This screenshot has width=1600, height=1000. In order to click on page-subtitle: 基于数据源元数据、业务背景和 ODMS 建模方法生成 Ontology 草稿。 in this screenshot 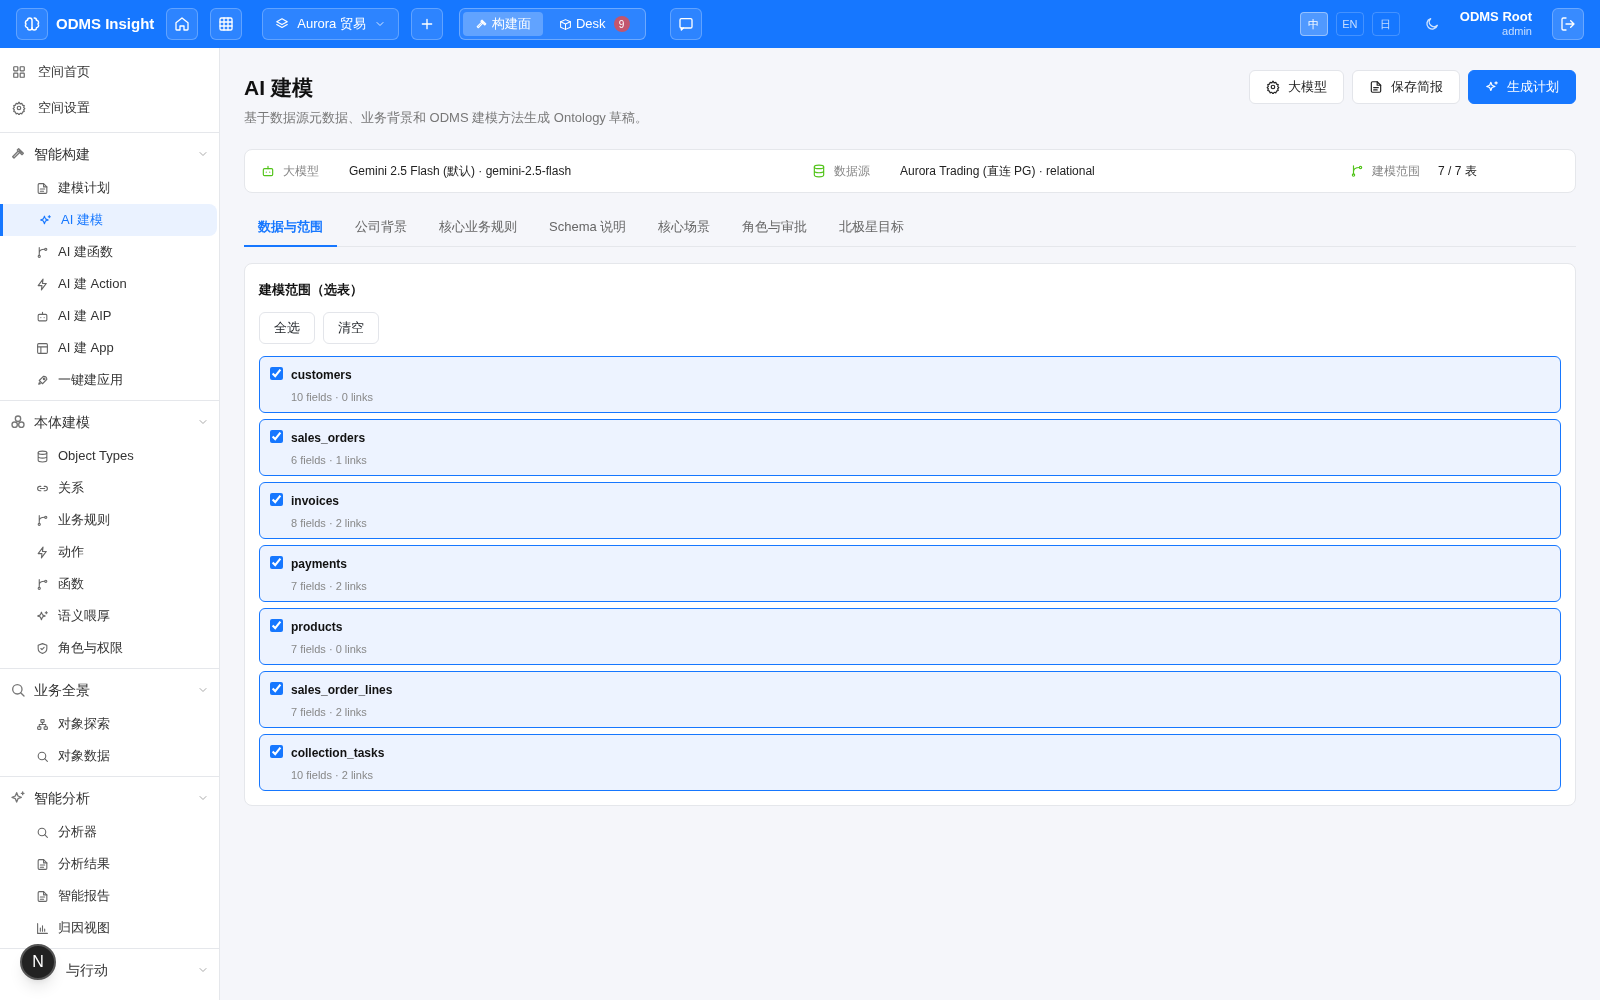, I will do `click(446, 117)`.